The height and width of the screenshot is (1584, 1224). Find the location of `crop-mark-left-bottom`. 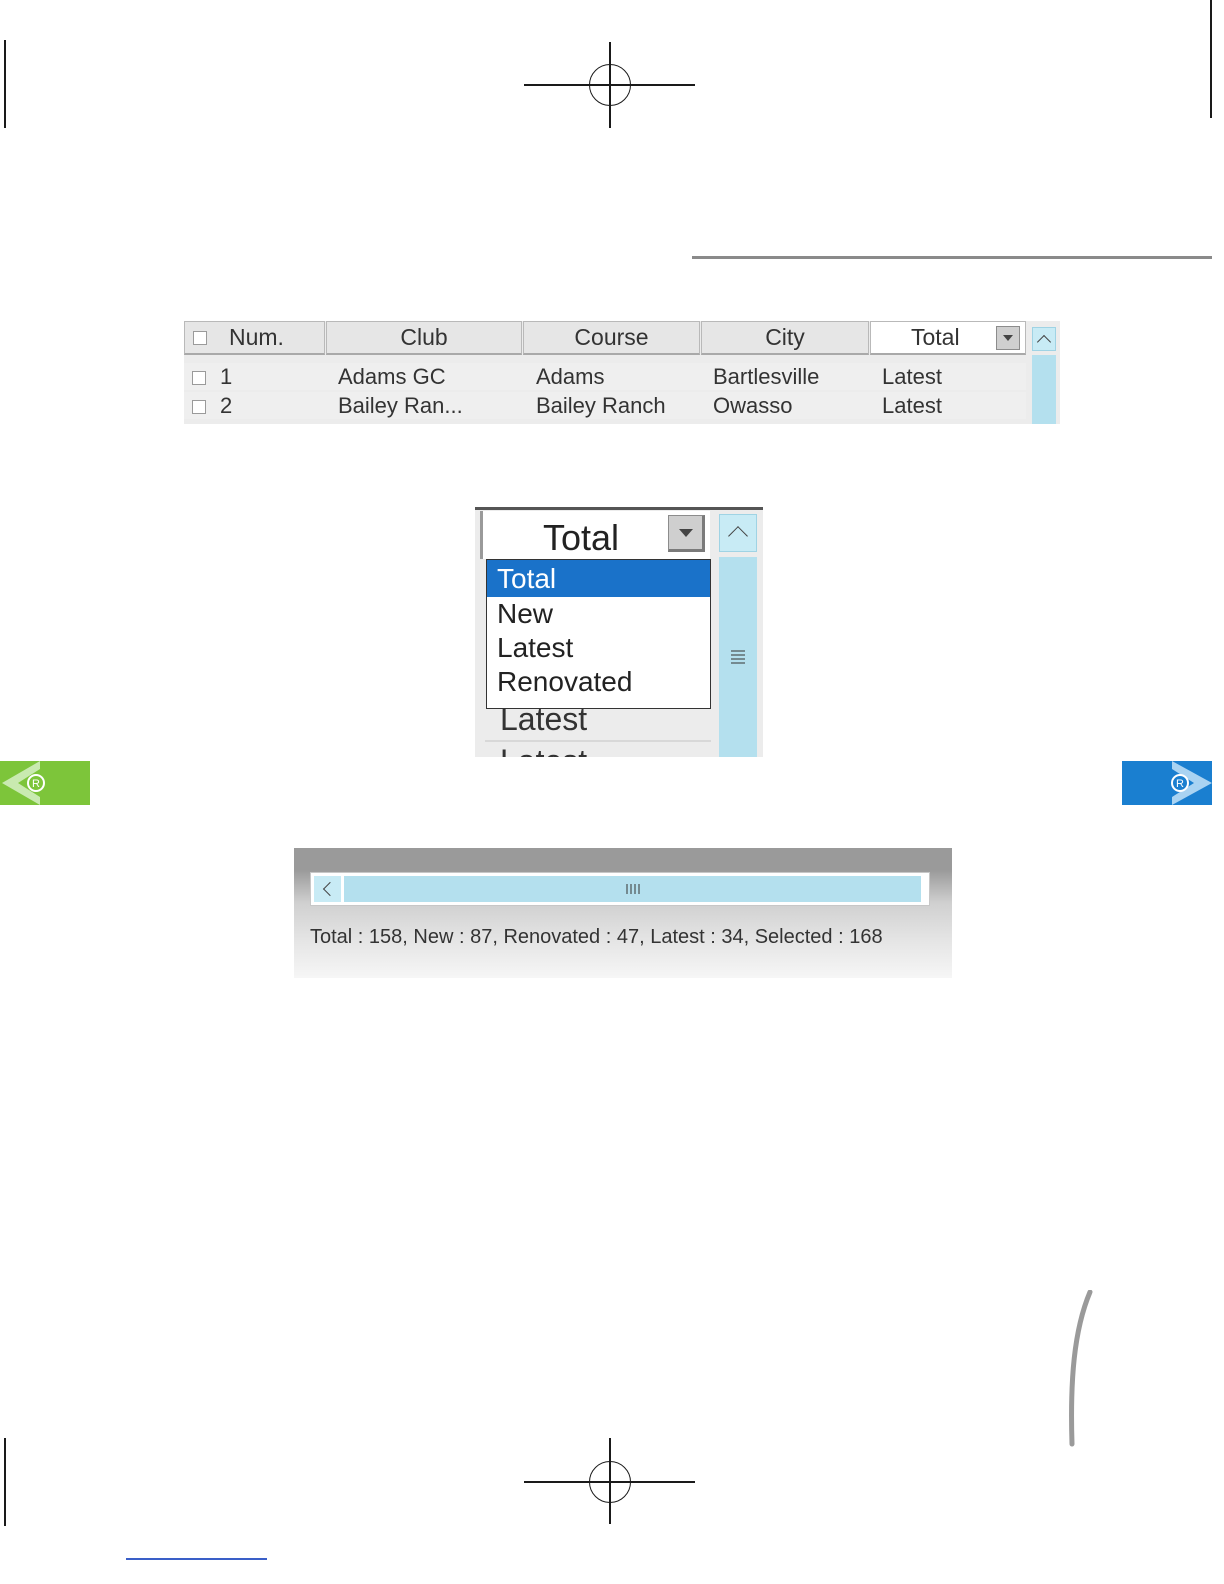

crop-mark-left-bottom is located at coordinates (5, 1482).